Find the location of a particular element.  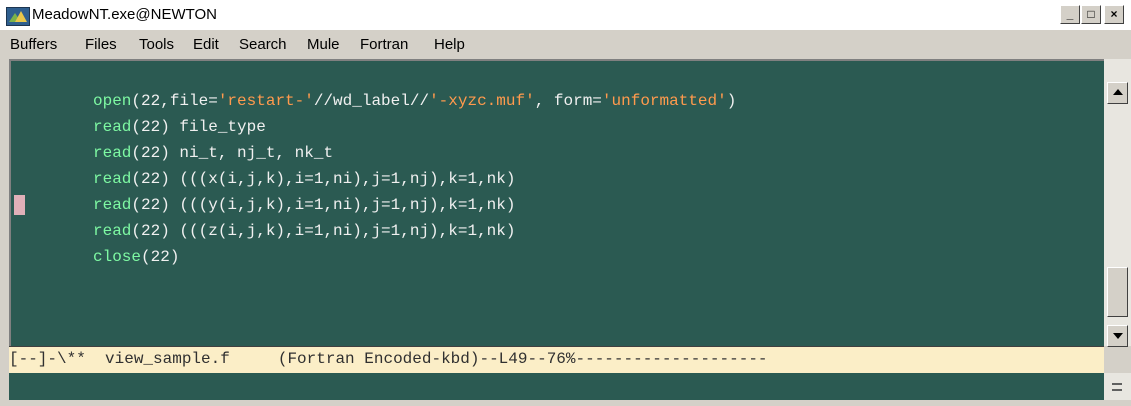

arrow-down-icon is located at coordinates (1118, 336).